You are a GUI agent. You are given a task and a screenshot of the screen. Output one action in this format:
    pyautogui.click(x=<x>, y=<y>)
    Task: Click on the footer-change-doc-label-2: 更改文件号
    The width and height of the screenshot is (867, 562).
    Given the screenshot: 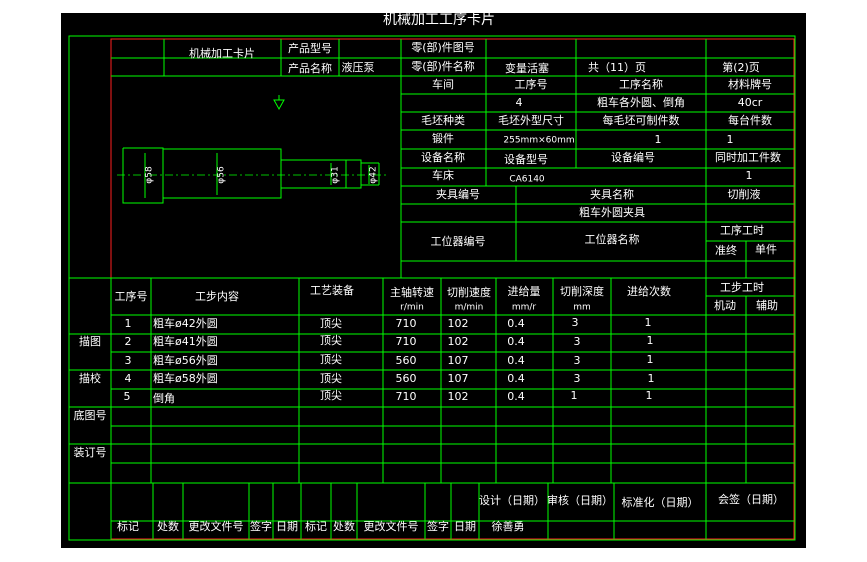 What is the action you would take?
    pyautogui.click(x=391, y=526)
    